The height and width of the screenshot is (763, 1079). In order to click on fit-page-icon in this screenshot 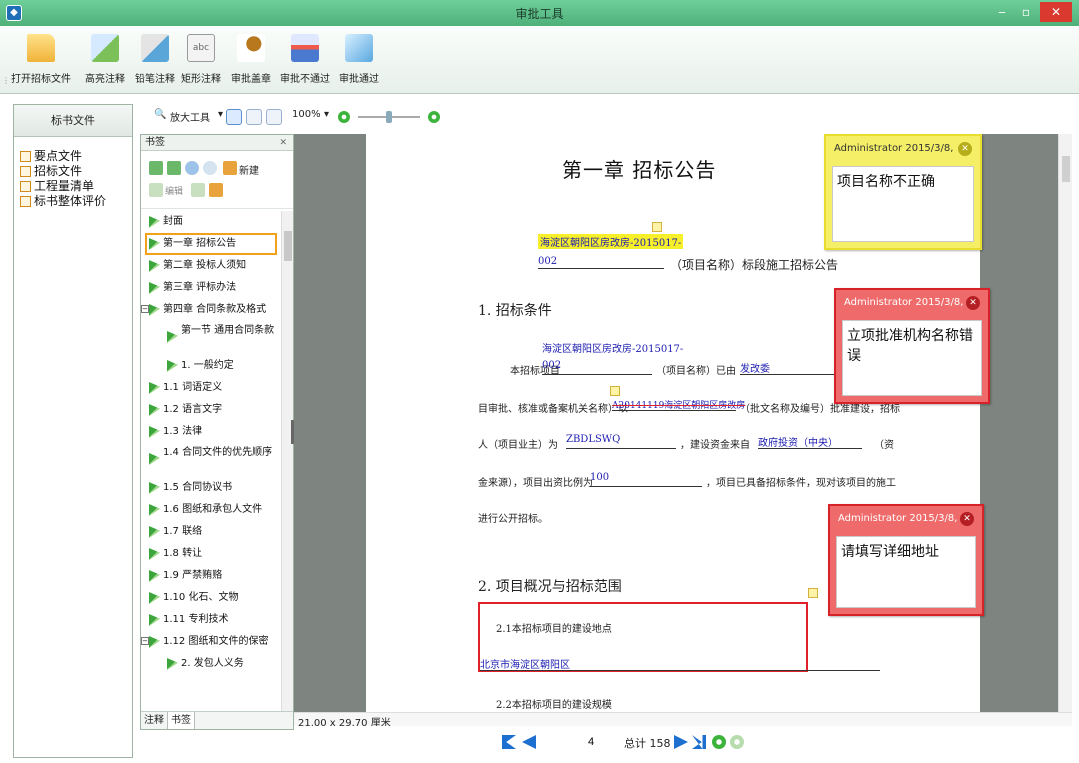, I will do `click(234, 117)`.